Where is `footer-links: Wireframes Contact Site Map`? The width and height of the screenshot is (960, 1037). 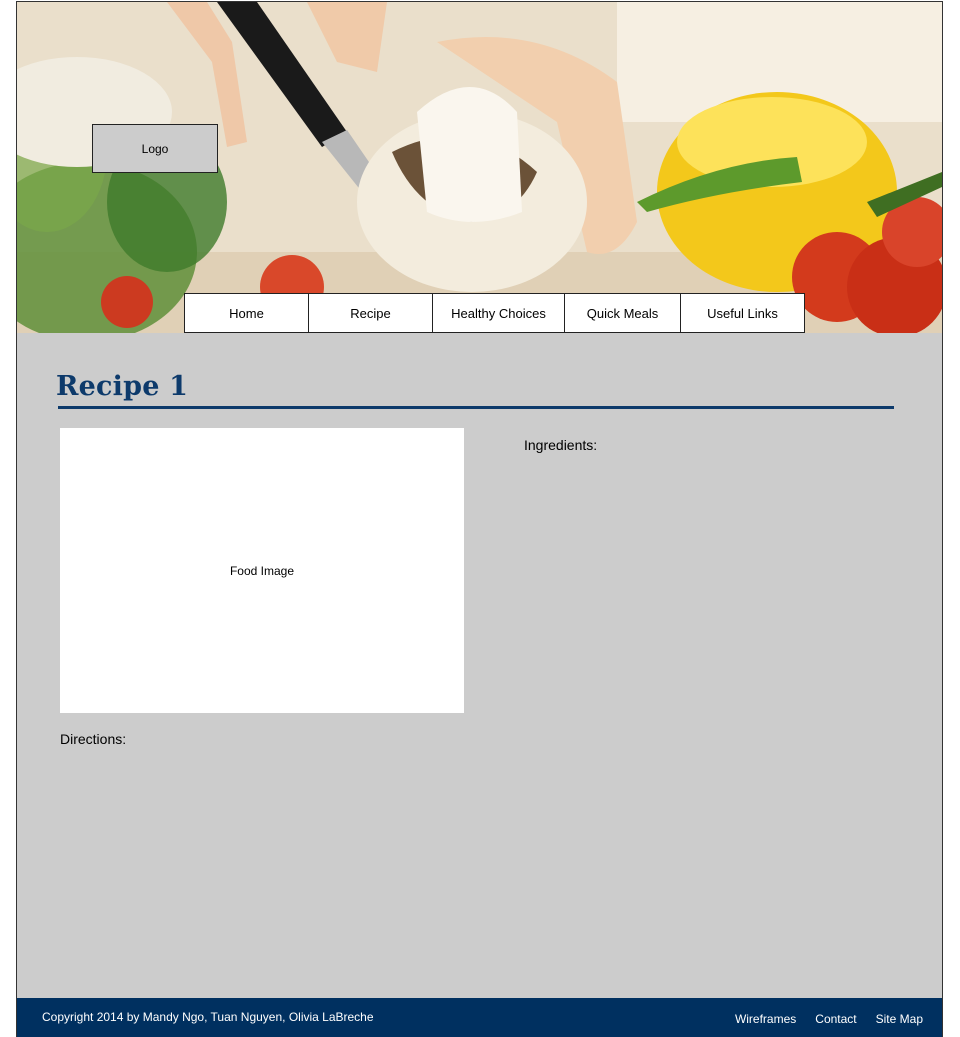
footer-links: Wireframes Contact Site Map is located at coordinates (829, 1019).